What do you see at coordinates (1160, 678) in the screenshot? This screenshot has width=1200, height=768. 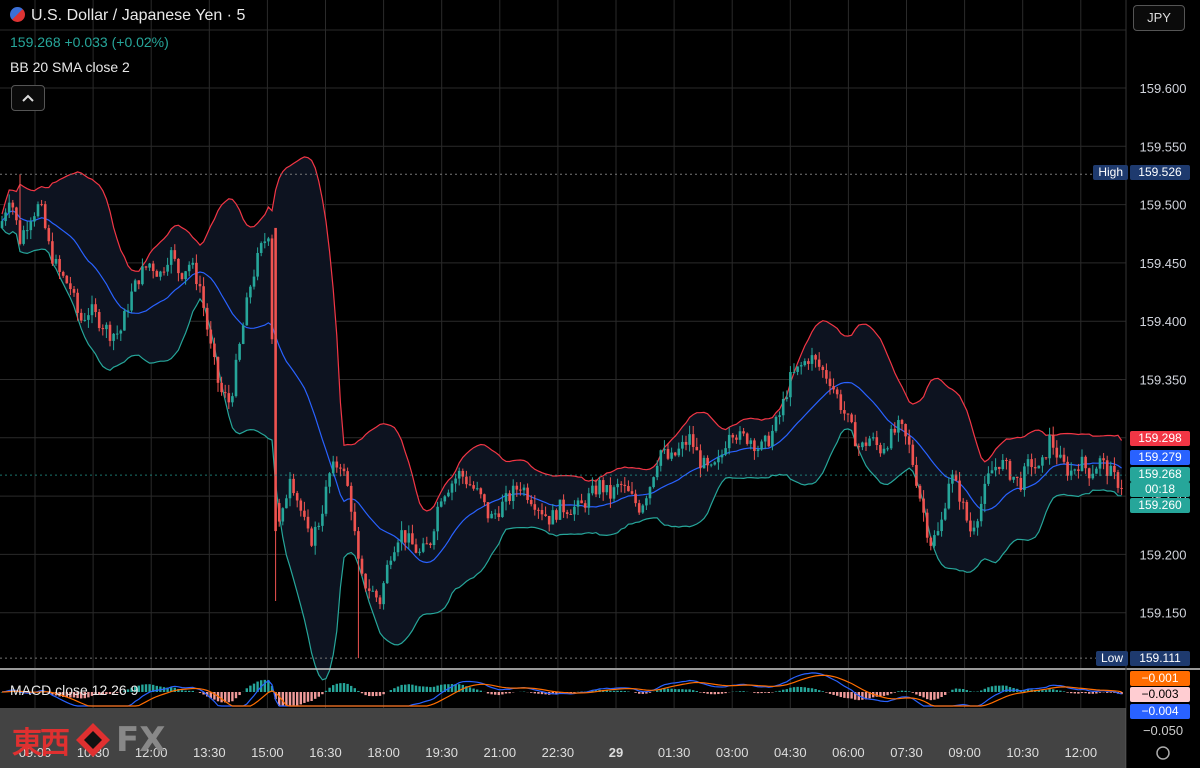 I see `macd-signal-label: −0.001` at bounding box center [1160, 678].